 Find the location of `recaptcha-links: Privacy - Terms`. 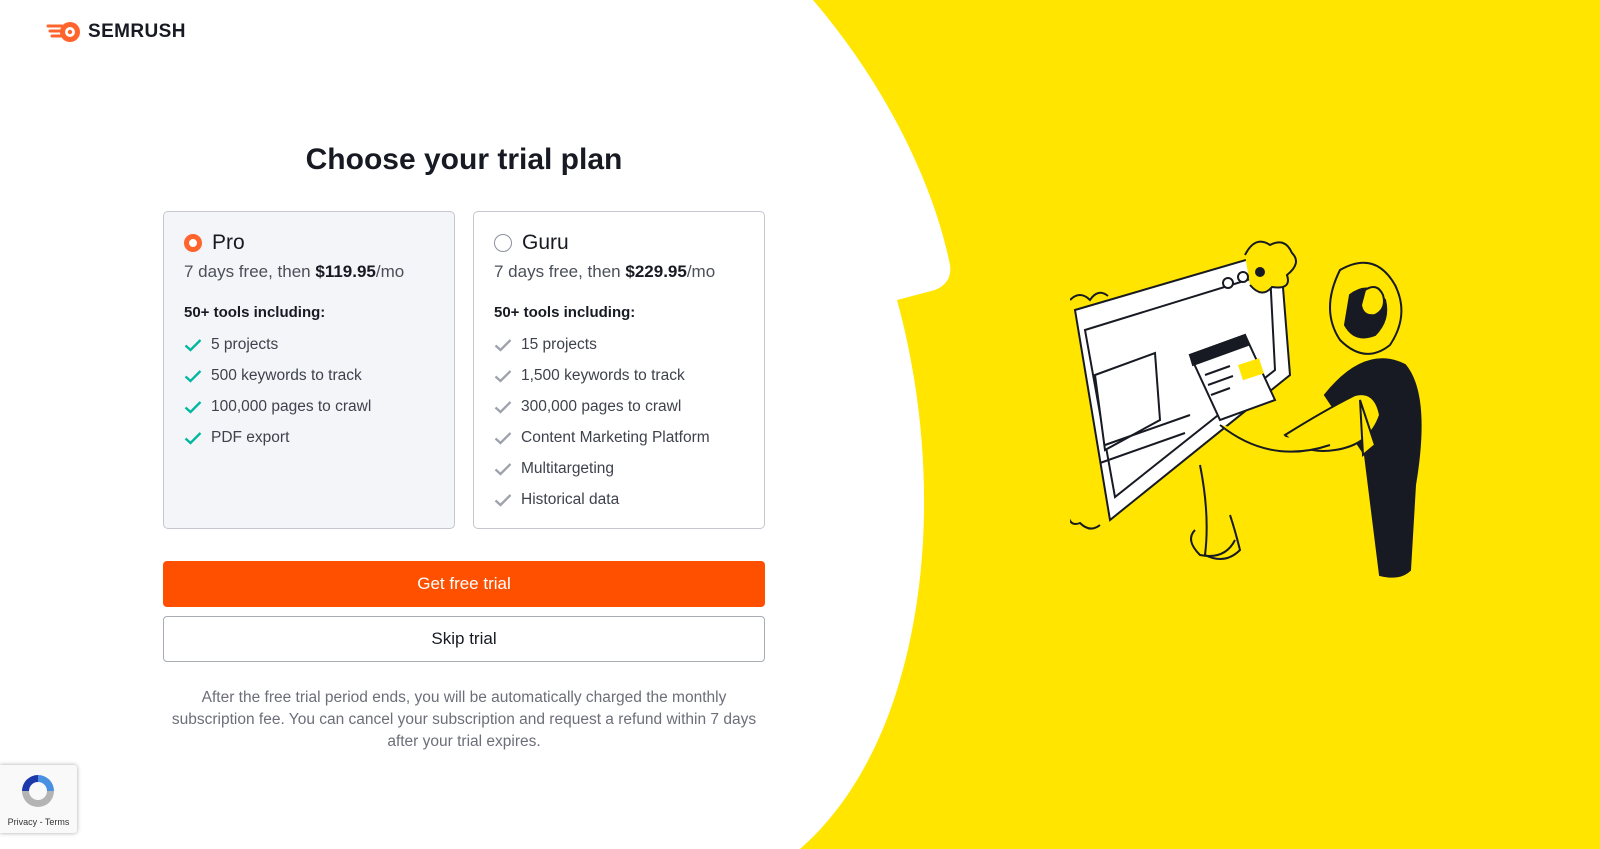

recaptcha-links: Privacy - Terms is located at coordinates (38, 822).